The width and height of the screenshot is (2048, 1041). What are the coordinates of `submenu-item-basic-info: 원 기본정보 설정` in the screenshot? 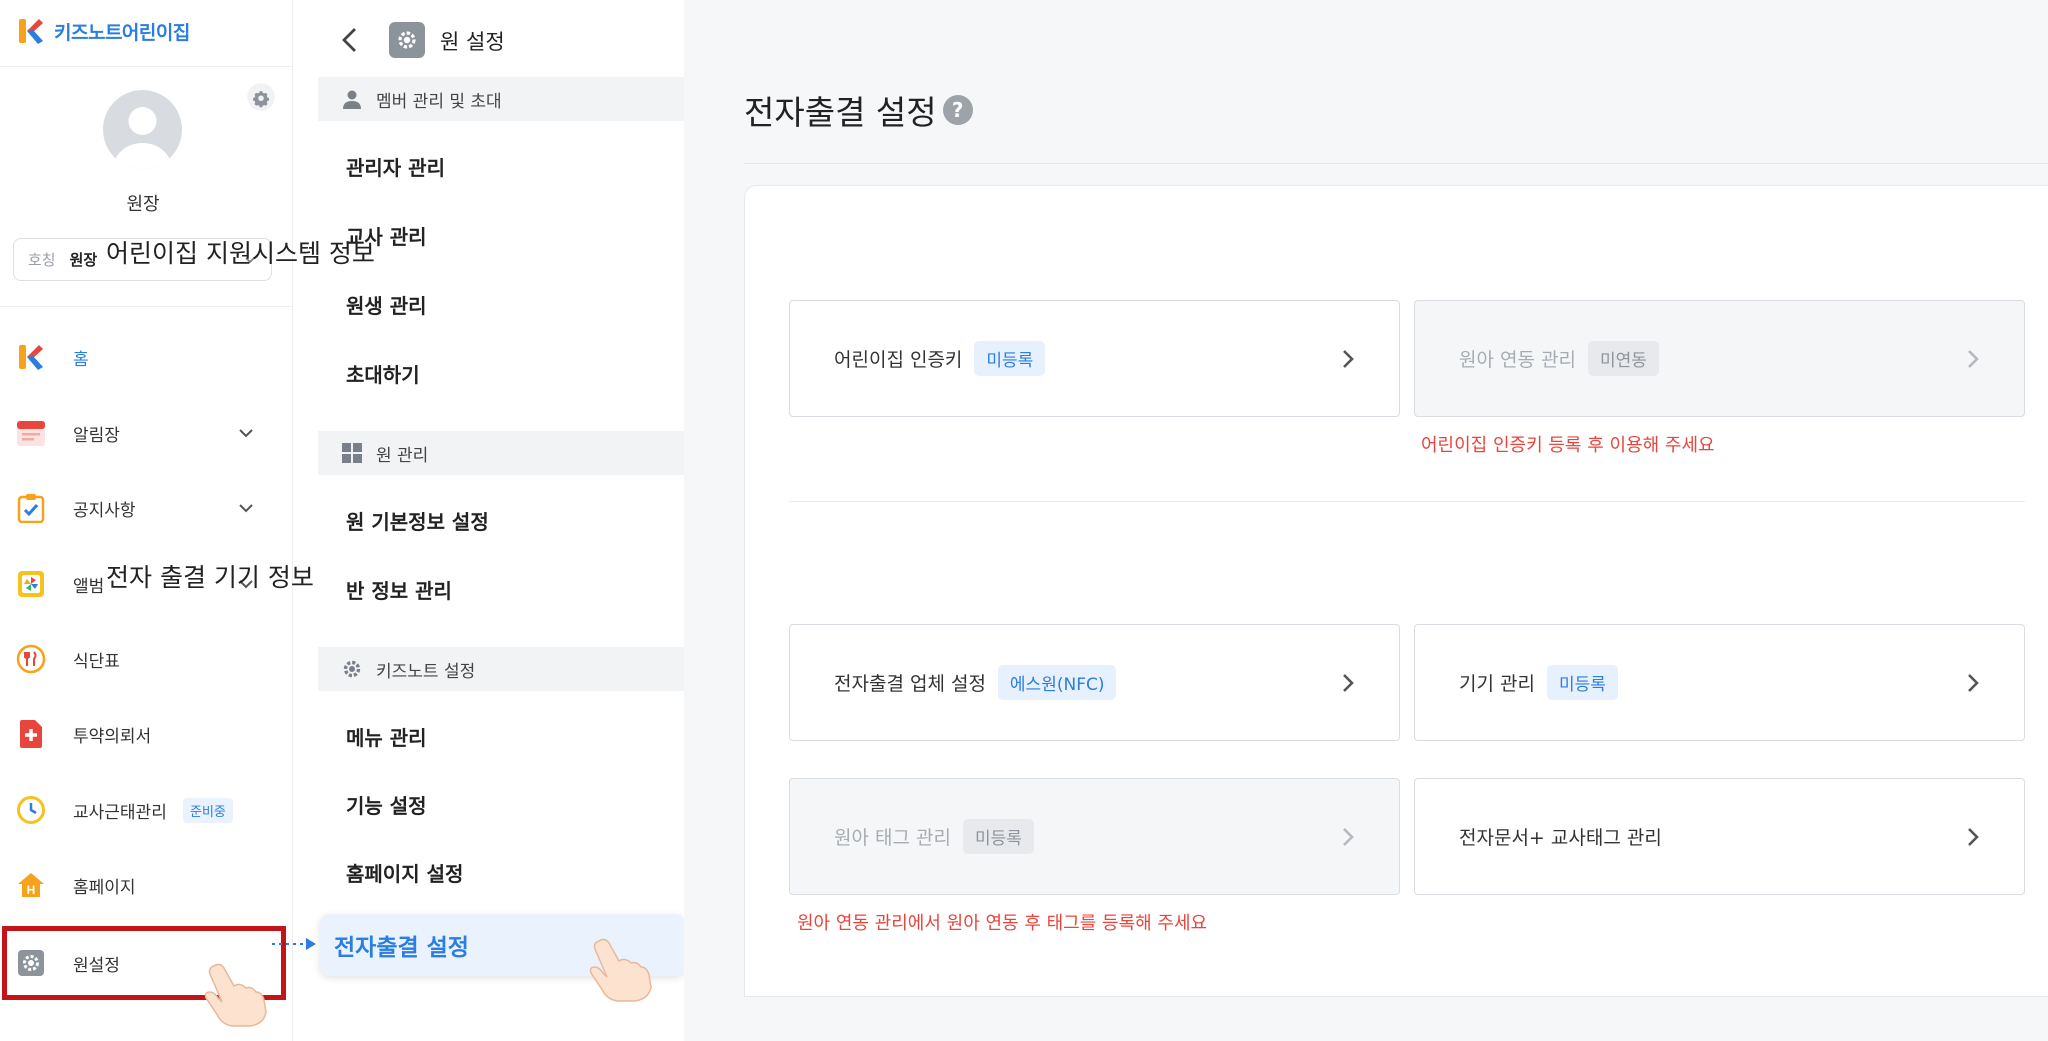 It's located at (417, 520).